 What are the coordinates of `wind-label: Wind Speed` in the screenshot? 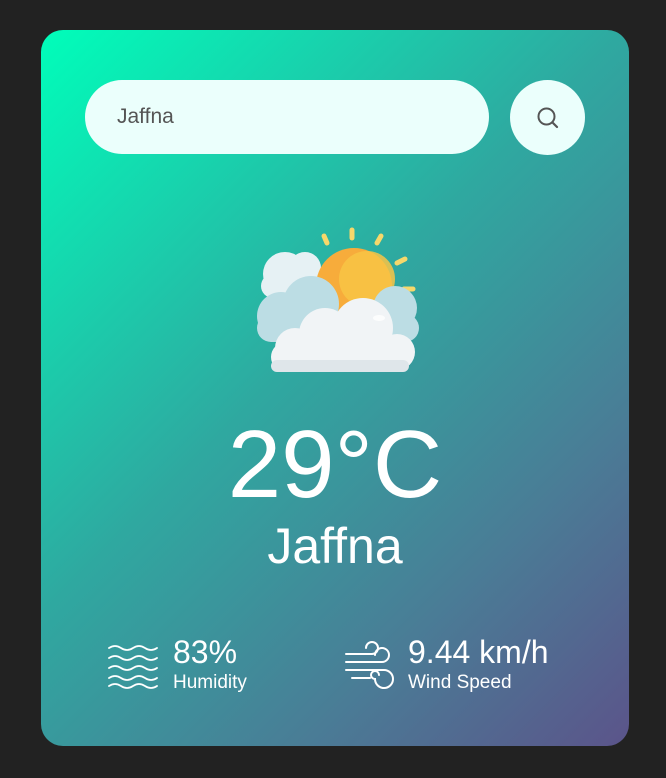 It's located at (460, 682).